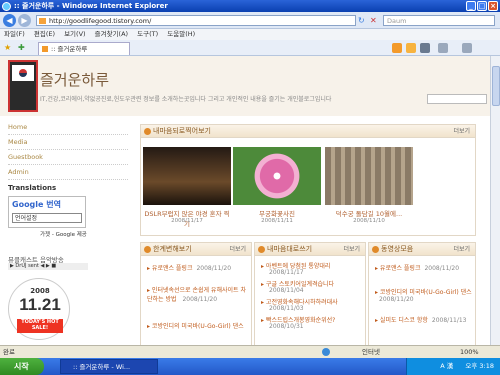  Describe the element at coordinates (40, 304) in the screenshot. I see `badge-date: 11.21` at that location.